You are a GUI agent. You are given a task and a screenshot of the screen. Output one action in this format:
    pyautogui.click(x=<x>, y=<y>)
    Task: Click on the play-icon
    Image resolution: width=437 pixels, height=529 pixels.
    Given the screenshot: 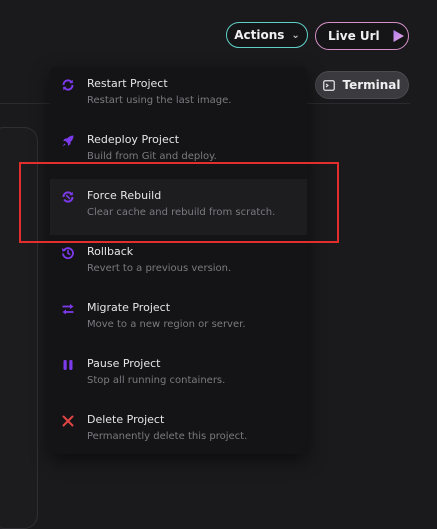 What is the action you would take?
    pyautogui.click(x=398, y=36)
    